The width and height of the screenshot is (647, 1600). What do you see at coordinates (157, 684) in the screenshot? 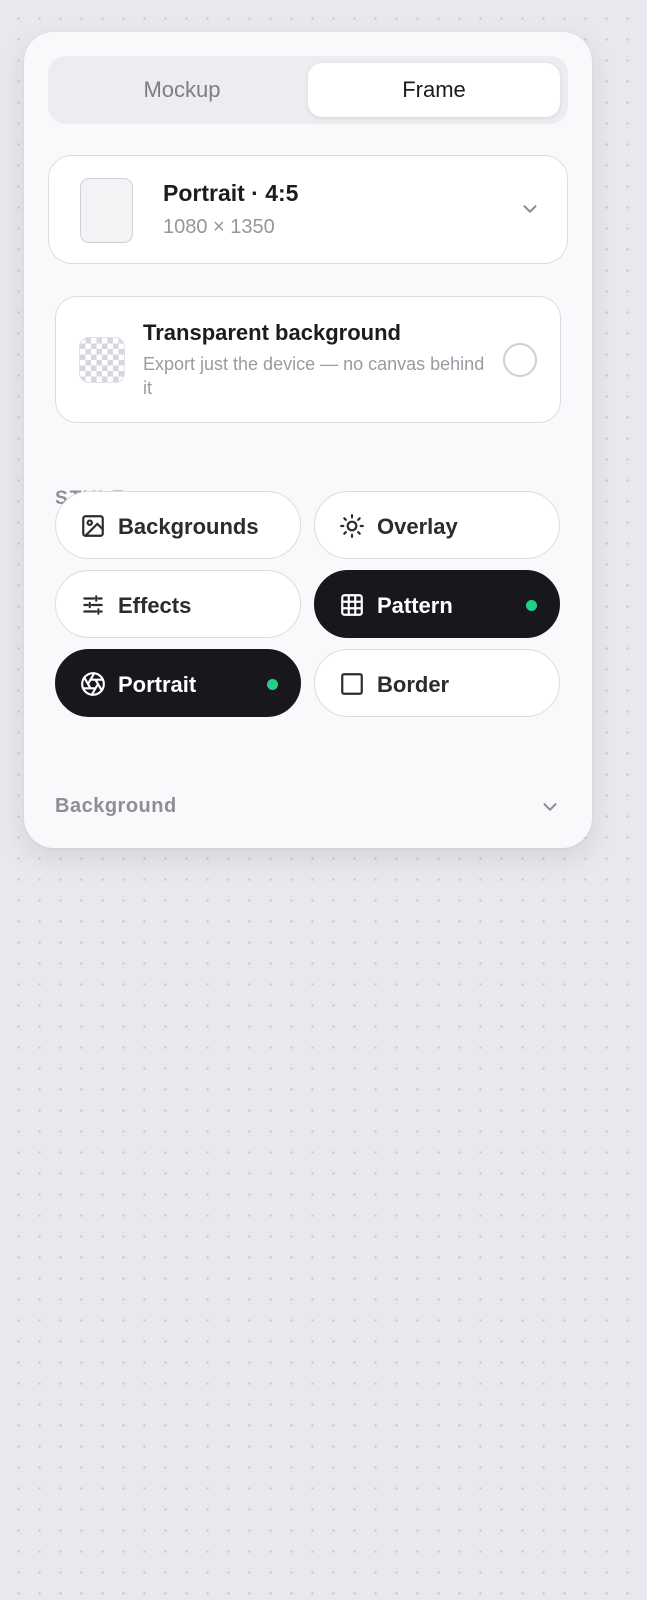
I see `style-chip-label: Portrait` at bounding box center [157, 684].